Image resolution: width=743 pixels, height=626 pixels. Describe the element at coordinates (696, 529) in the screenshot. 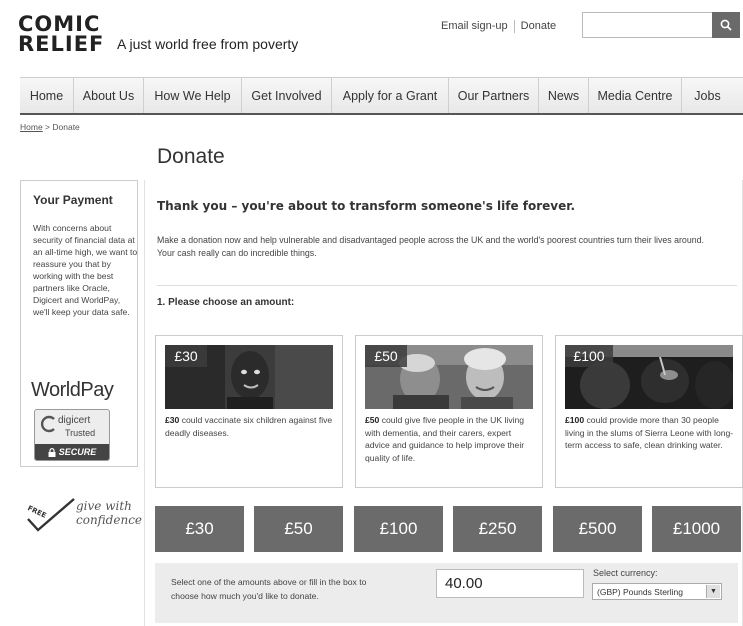

I see `amount-button-1000: £1000` at that location.